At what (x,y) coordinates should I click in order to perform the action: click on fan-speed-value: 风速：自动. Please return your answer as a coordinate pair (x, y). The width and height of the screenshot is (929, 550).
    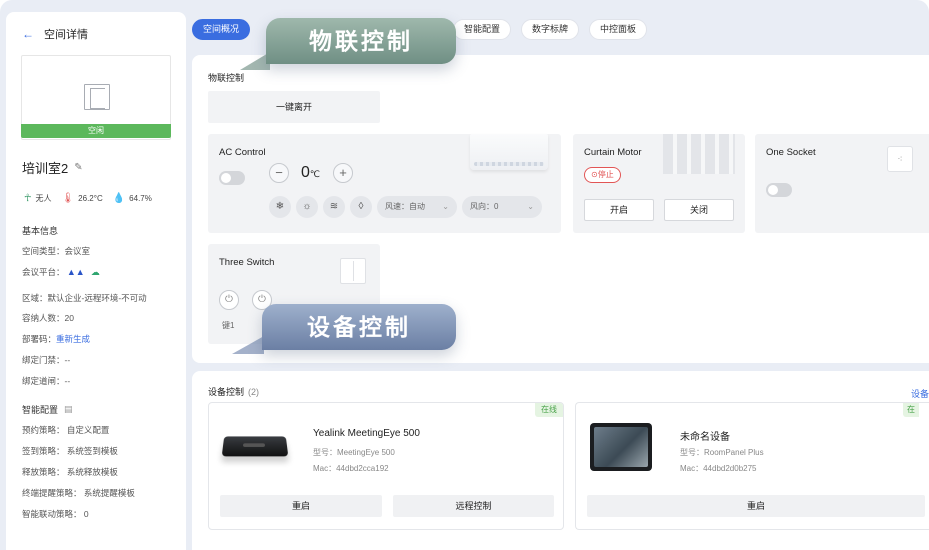
    Looking at the image, I should click on (405, 206).